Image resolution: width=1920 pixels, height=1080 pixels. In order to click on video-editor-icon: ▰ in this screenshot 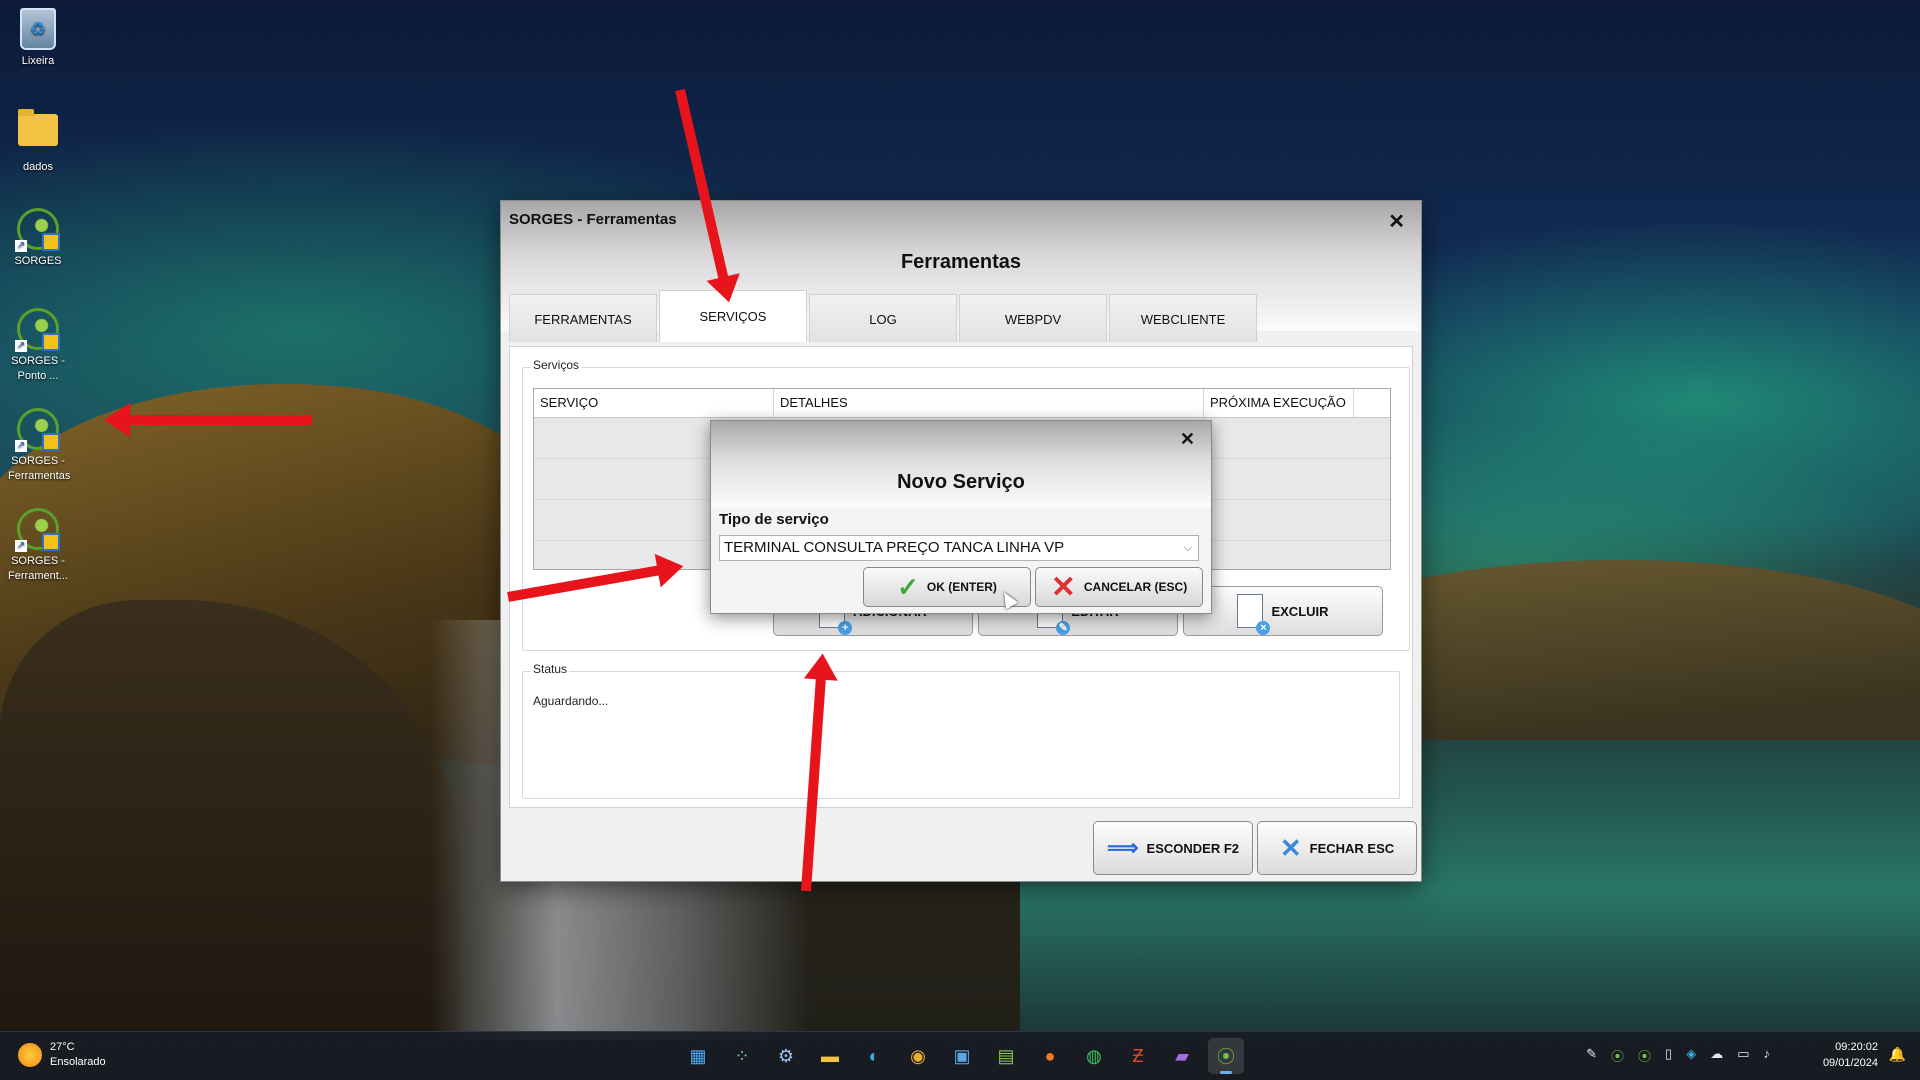, I will do `click(1182, 1056)`.